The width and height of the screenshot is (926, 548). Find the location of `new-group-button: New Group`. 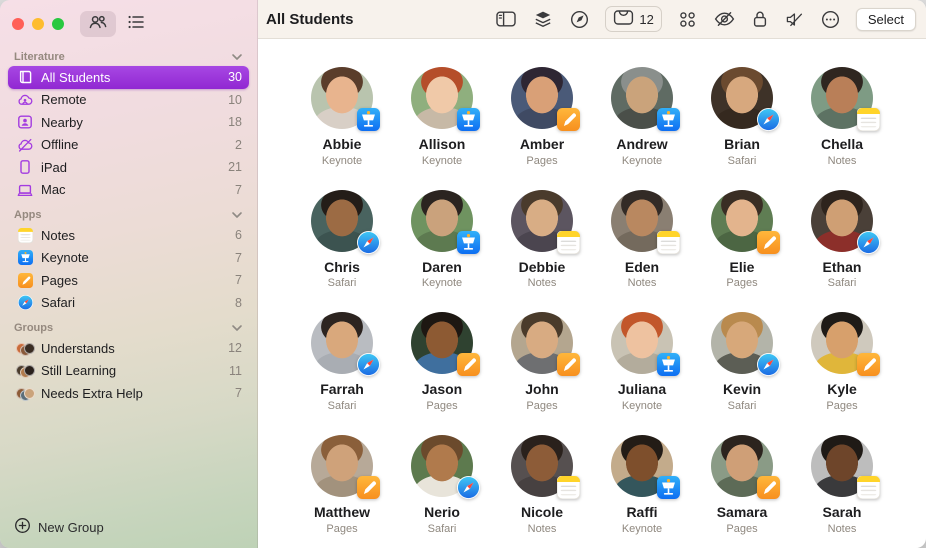

new-group-button: New Group is located at coordinates (128, 528).